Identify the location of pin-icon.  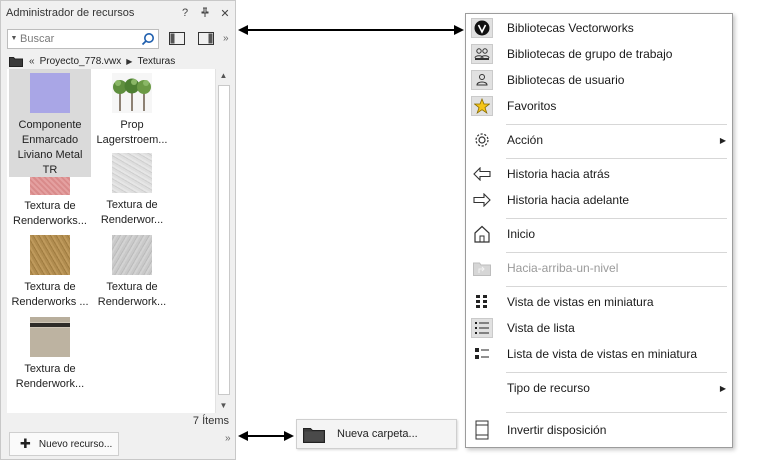
(205, 12).